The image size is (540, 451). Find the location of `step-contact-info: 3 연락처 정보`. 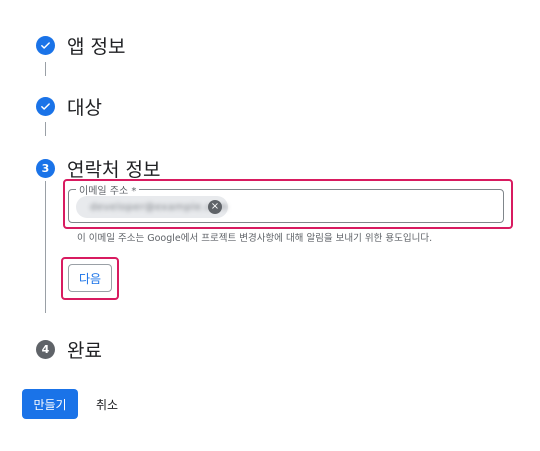

step-contact-info: 3 연락처 정보 is located at coordinates (98, 168).